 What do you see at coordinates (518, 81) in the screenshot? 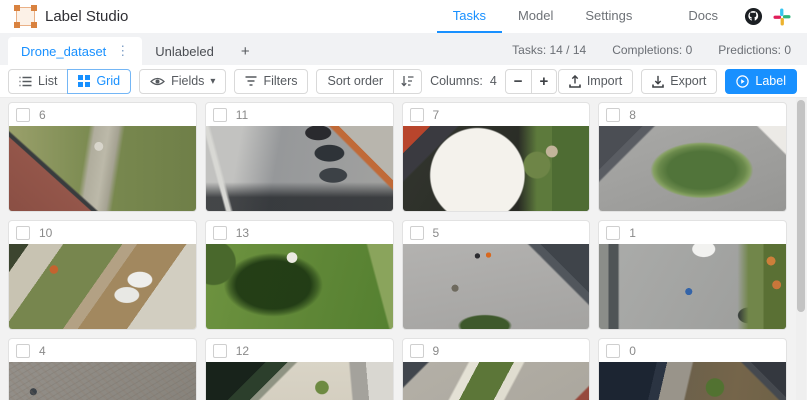
I see `columns-decrease-button: −` at bounding box center [518, 81].